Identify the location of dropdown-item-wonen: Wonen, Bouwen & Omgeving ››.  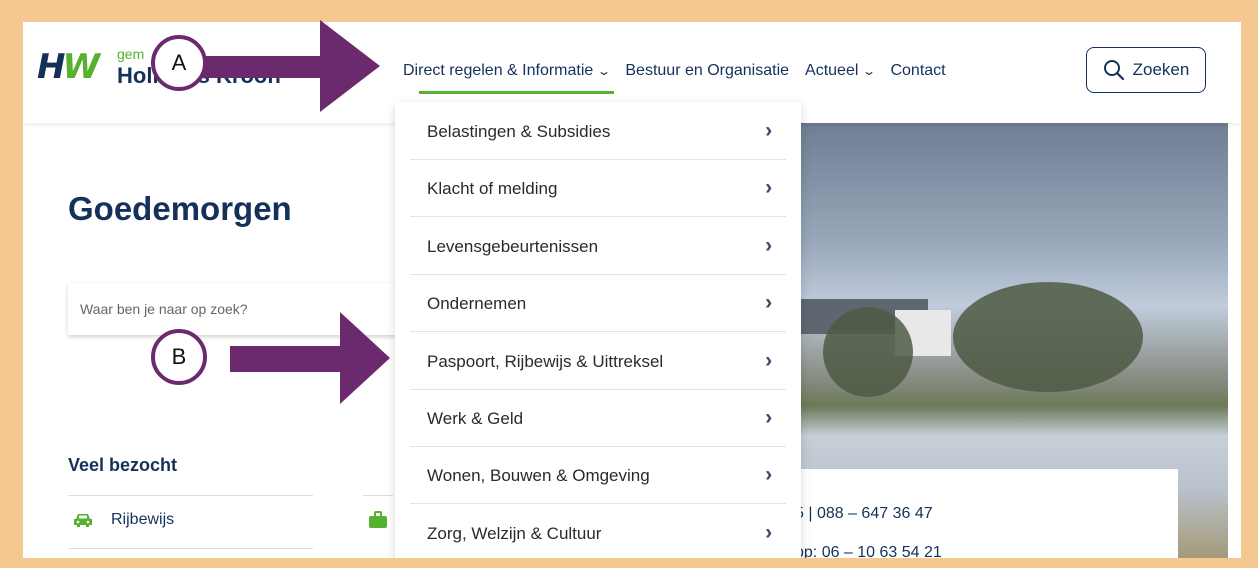
(598, 476).